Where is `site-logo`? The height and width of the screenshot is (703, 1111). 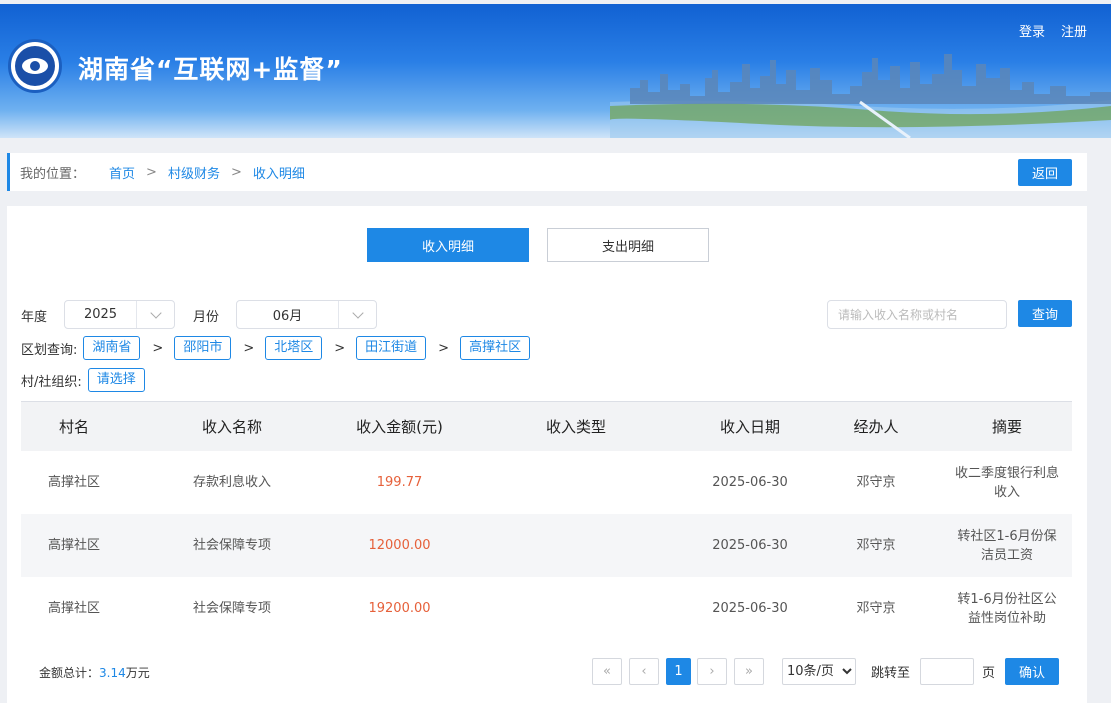 site-logo is located at coordinates (35, 66).